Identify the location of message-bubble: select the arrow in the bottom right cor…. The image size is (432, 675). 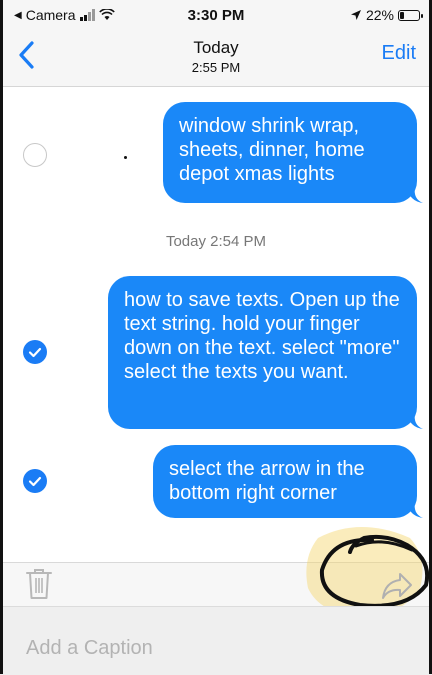
(288, 481).